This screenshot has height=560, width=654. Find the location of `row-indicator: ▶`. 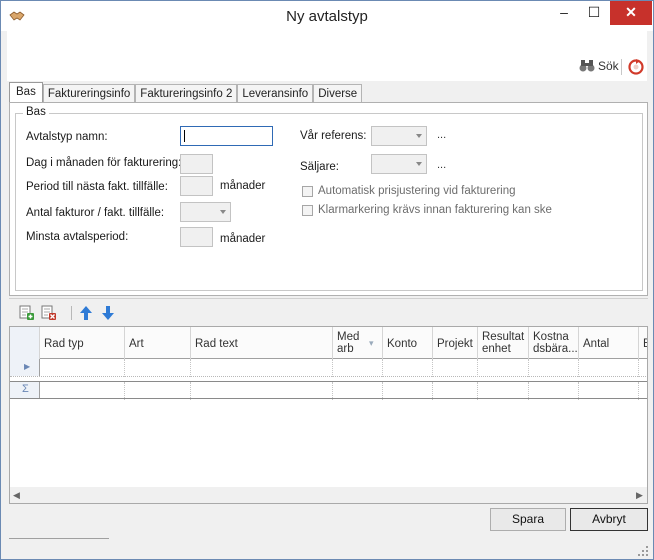

row-indicator: ▶ is located at coordinates (25, 367).